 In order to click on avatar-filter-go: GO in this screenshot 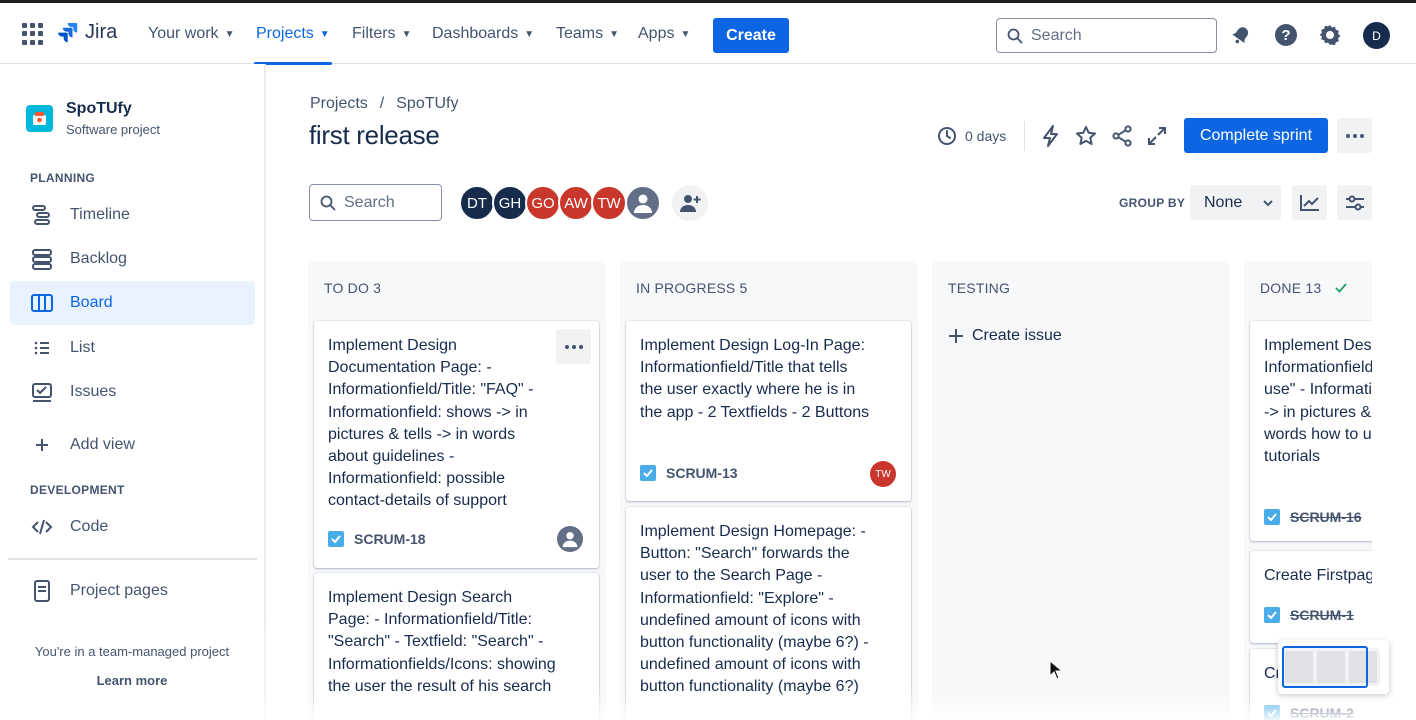, I will do `click(543, 203)`.